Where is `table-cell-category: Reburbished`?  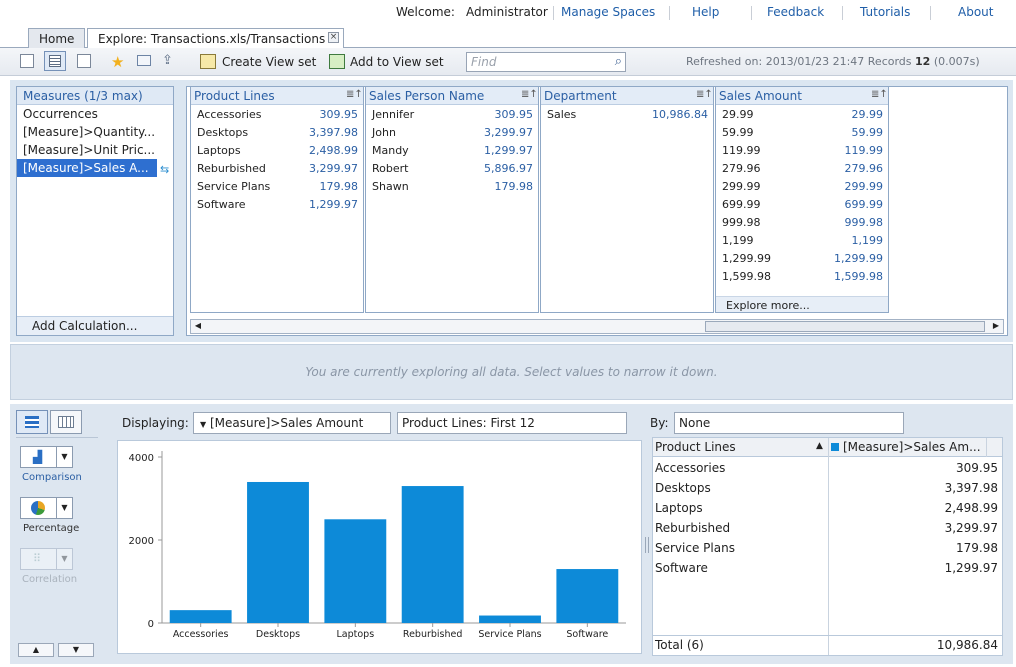 table-cell-category: Reburbished is located at coordinates (692, 528).